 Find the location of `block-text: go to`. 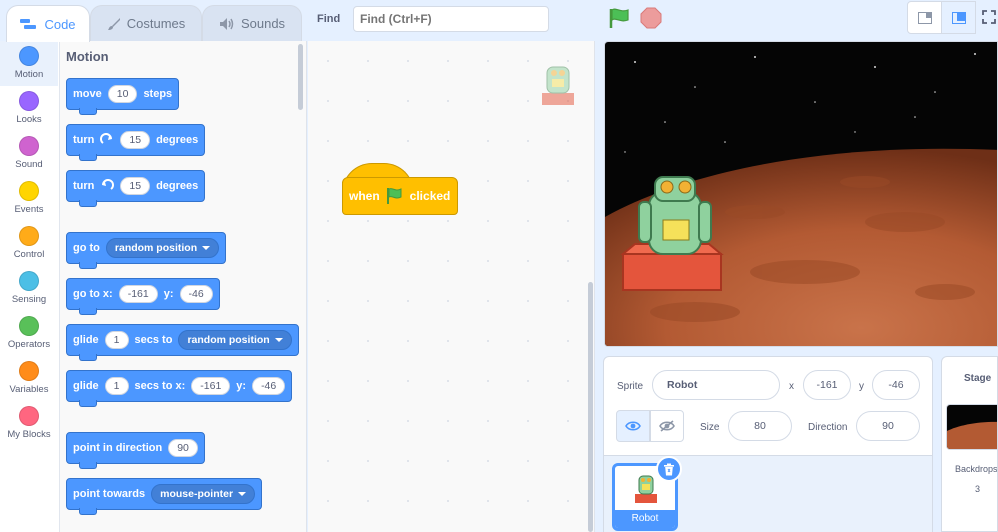

block-text: go to is located at coordinates (86, 248).